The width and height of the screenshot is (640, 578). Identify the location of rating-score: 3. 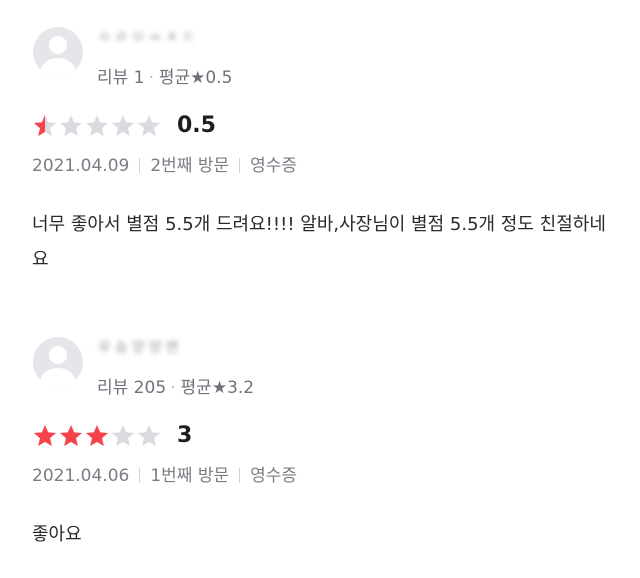
(185, 435).